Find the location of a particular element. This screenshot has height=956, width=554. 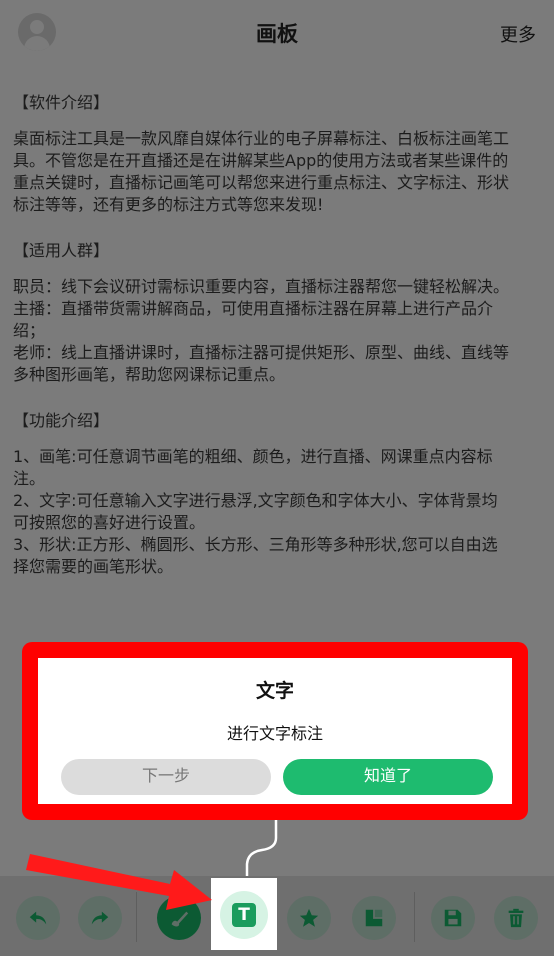

intro-line: 标注等等，还有更多的标注方式等您来发现! is located at coordinates (168, 204).